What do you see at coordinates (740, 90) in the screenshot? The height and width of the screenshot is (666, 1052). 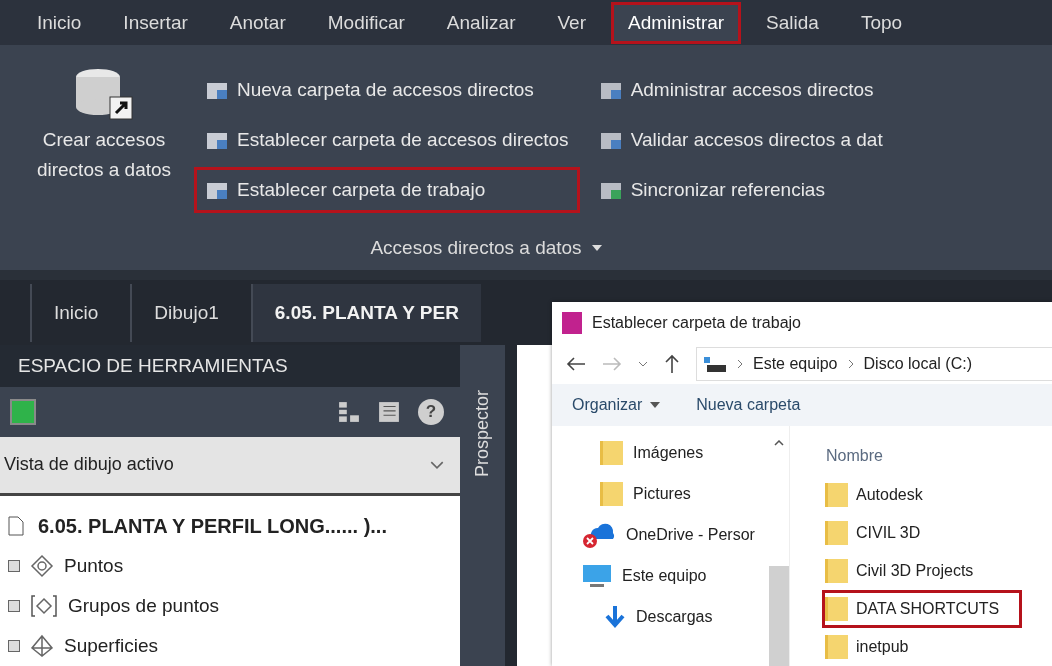 I see `ribbon-command: Administrar accesos directos` at bounding box center [740, 90].